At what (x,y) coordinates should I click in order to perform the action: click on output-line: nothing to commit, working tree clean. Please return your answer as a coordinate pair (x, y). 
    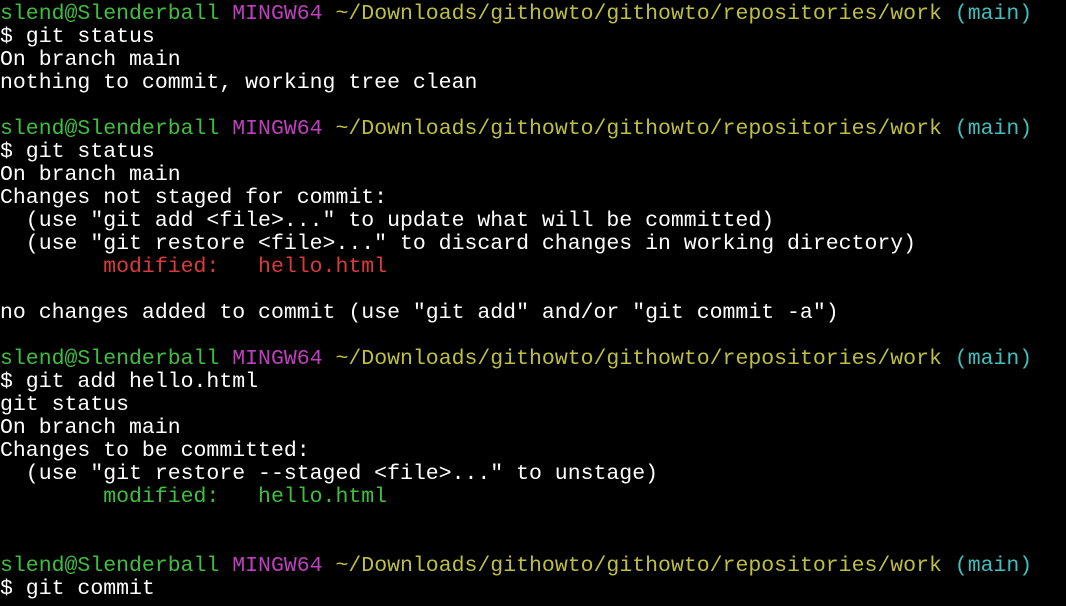
    Looking at the image, I should click on (239, 83).